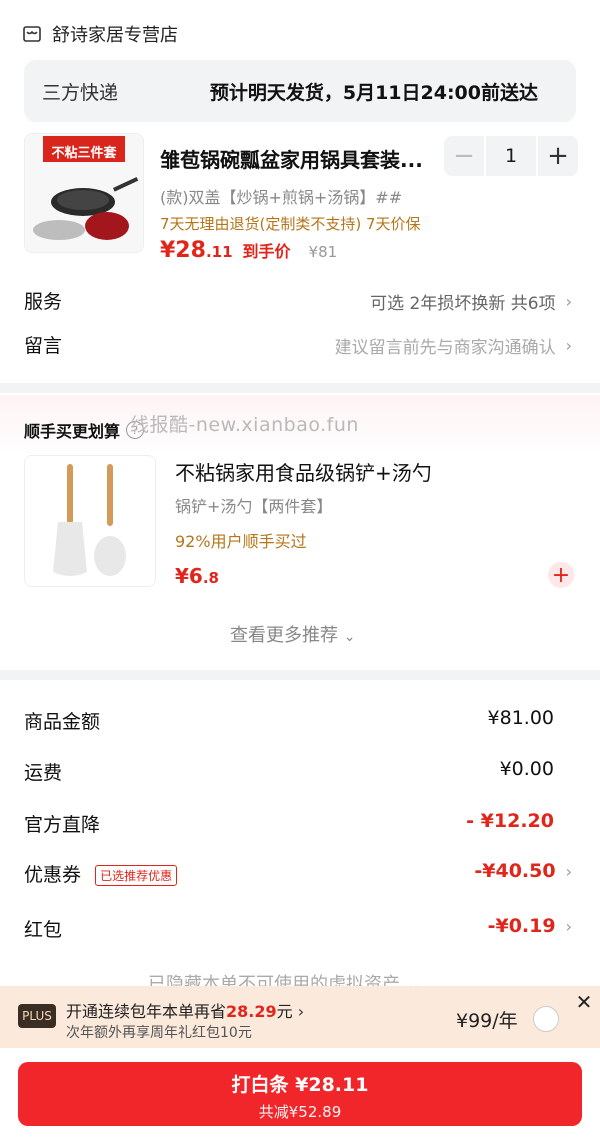 Image resolution: width=600 pixels, height=1144 pixels. Describe the element at coordinates (254, 506) in the screenshot. I see `addon-spec: 锅铲+汤勺【两件套】` at that location.